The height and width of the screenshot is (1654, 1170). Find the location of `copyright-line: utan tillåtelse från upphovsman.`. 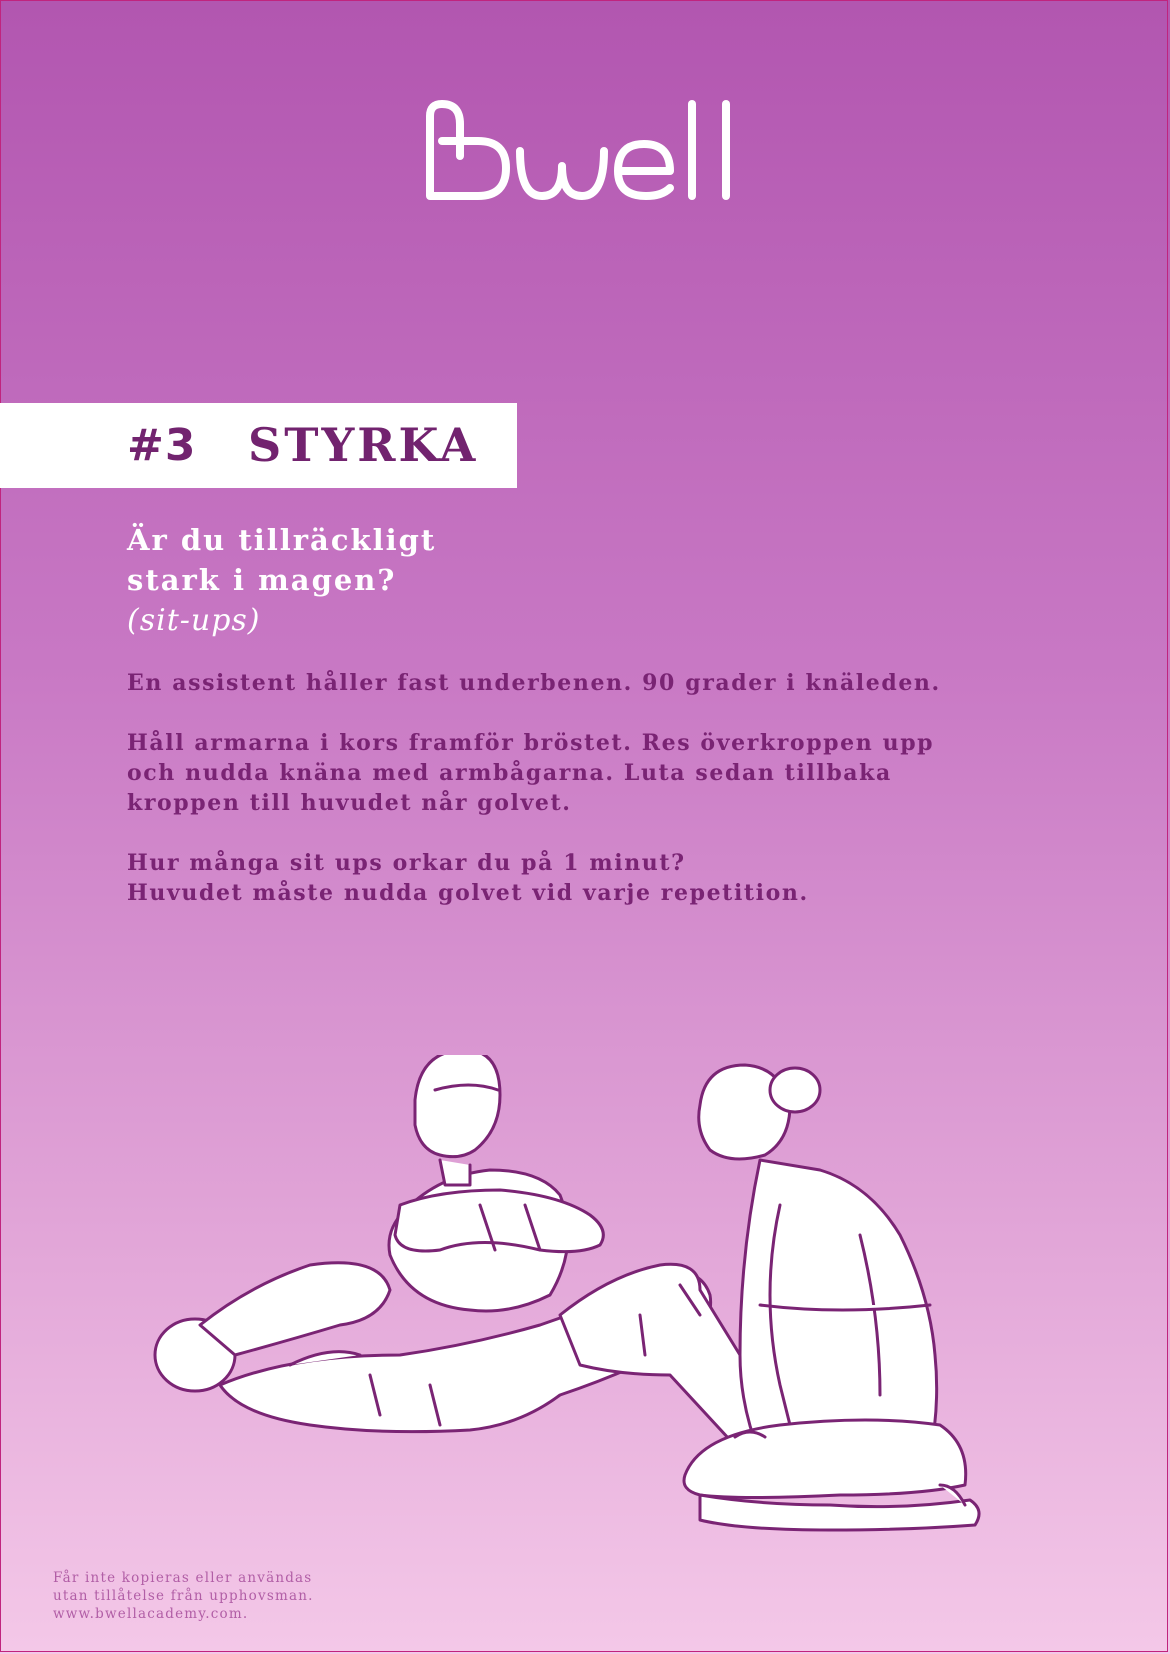

copyright-line: utan tillåtelse från upphovsman. is located at coordinates (183, 1596).